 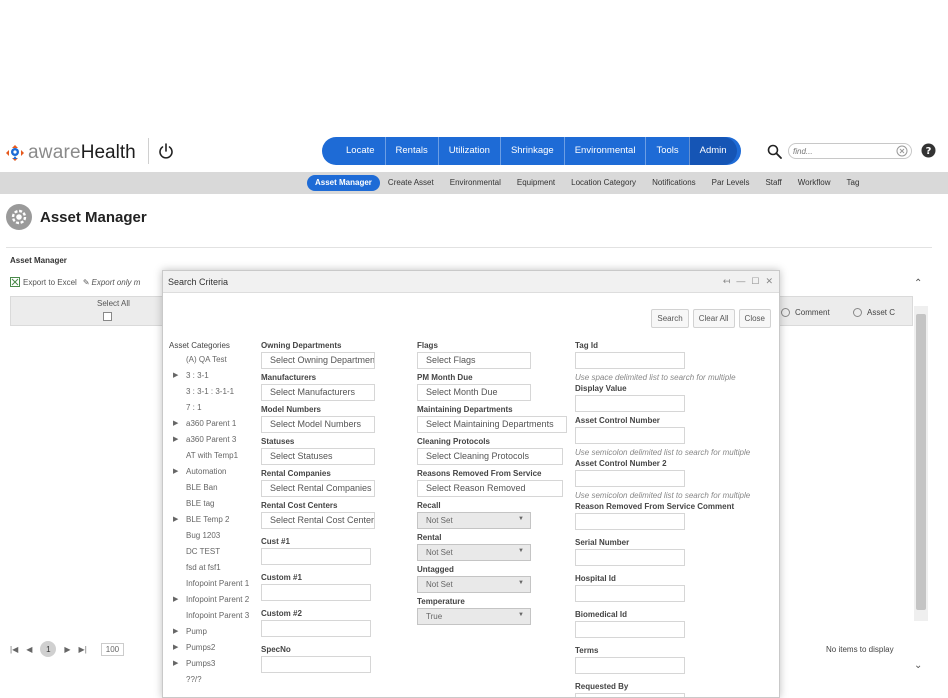 I want to click on nav-shrinkage: Shrinkage, so click(x=531, y=151).